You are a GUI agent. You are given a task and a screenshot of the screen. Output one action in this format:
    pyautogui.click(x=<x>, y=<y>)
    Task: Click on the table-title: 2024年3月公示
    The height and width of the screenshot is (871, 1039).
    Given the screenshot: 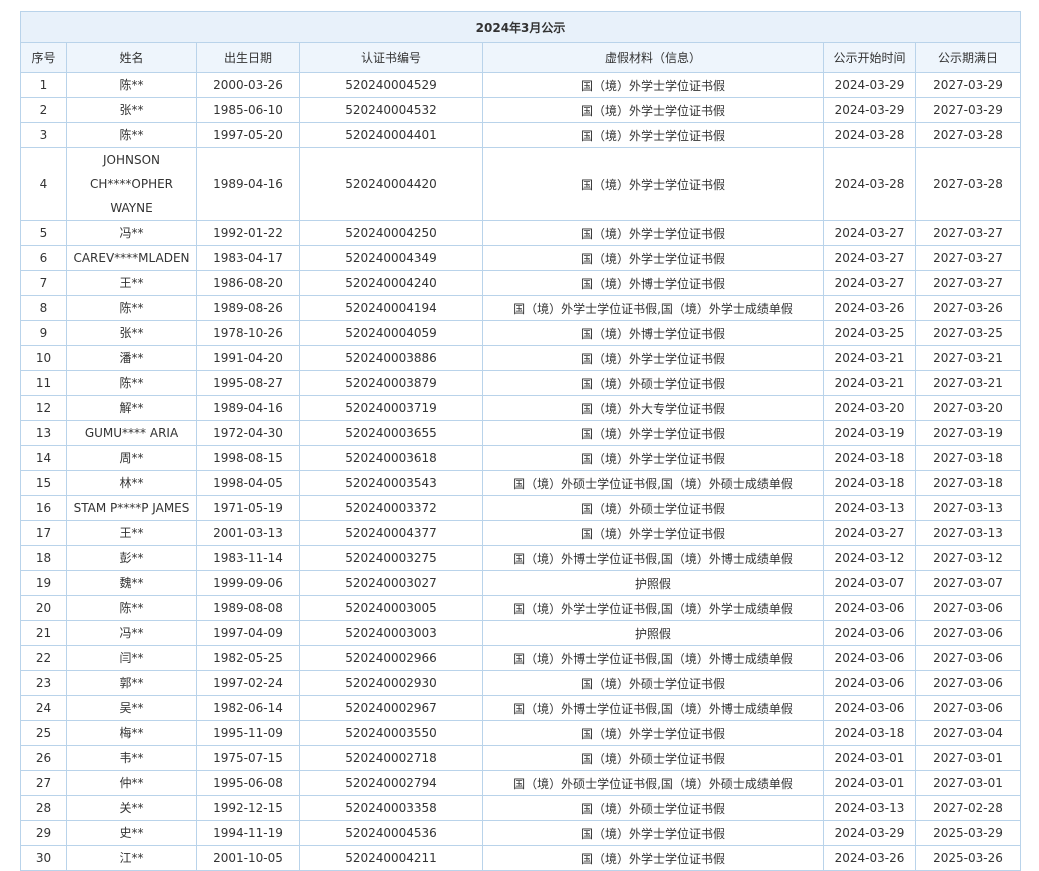 What is the action you would take?
    pyautogui.click(x=520, y=27)
    